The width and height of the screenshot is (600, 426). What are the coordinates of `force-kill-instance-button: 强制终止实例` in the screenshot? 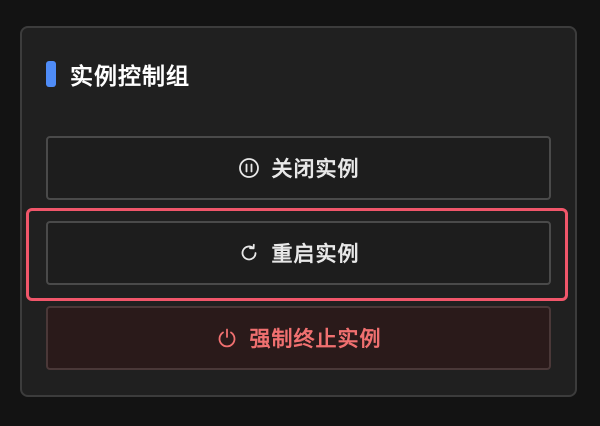 It's located at (298, 338).